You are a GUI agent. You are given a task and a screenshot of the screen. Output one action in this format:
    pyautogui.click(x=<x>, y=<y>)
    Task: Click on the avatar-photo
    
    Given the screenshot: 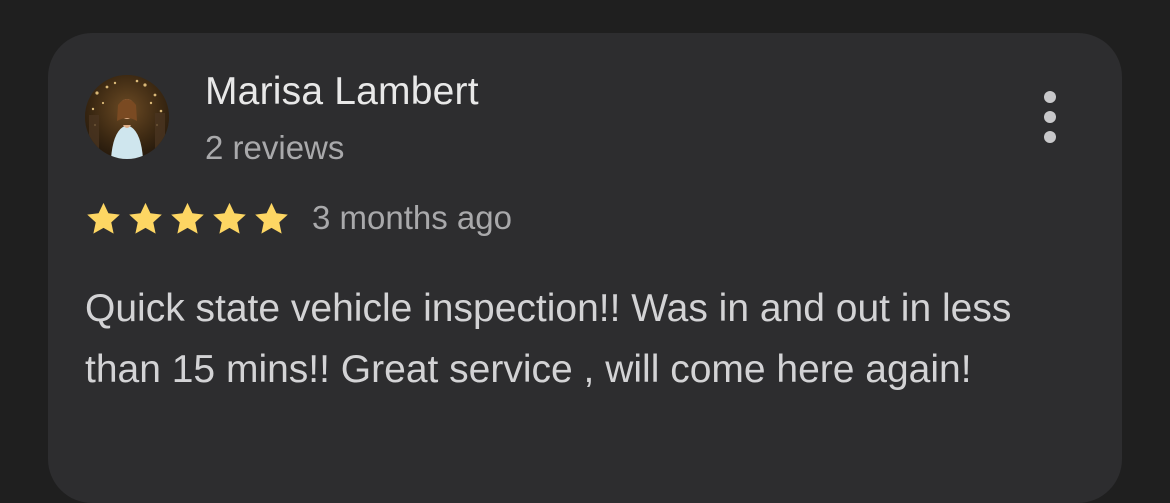 What is the action you would take?
    pyautogui.click(x=127, y=117)
    